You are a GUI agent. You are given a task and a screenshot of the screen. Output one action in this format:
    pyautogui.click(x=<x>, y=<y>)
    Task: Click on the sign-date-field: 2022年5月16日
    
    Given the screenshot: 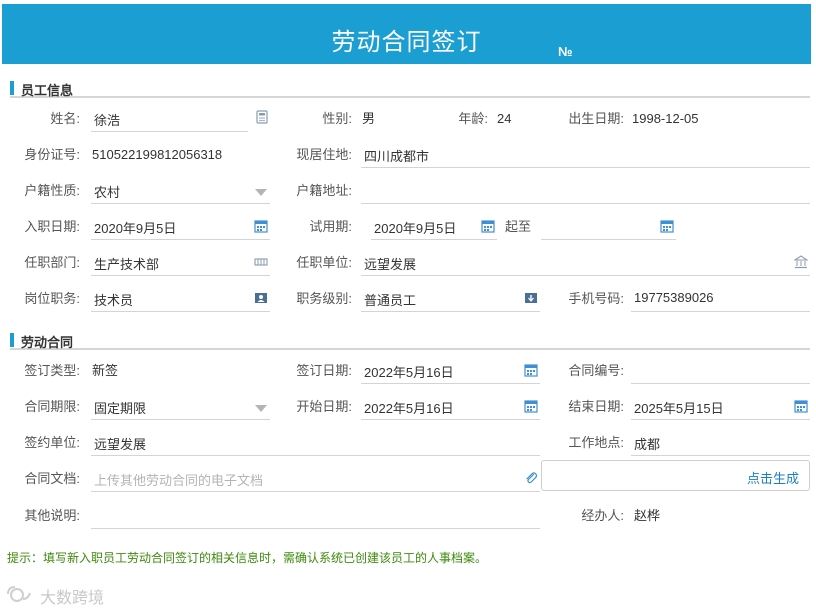 What is the action you would take?
    pyautogui.click(x=450, y=371)
    